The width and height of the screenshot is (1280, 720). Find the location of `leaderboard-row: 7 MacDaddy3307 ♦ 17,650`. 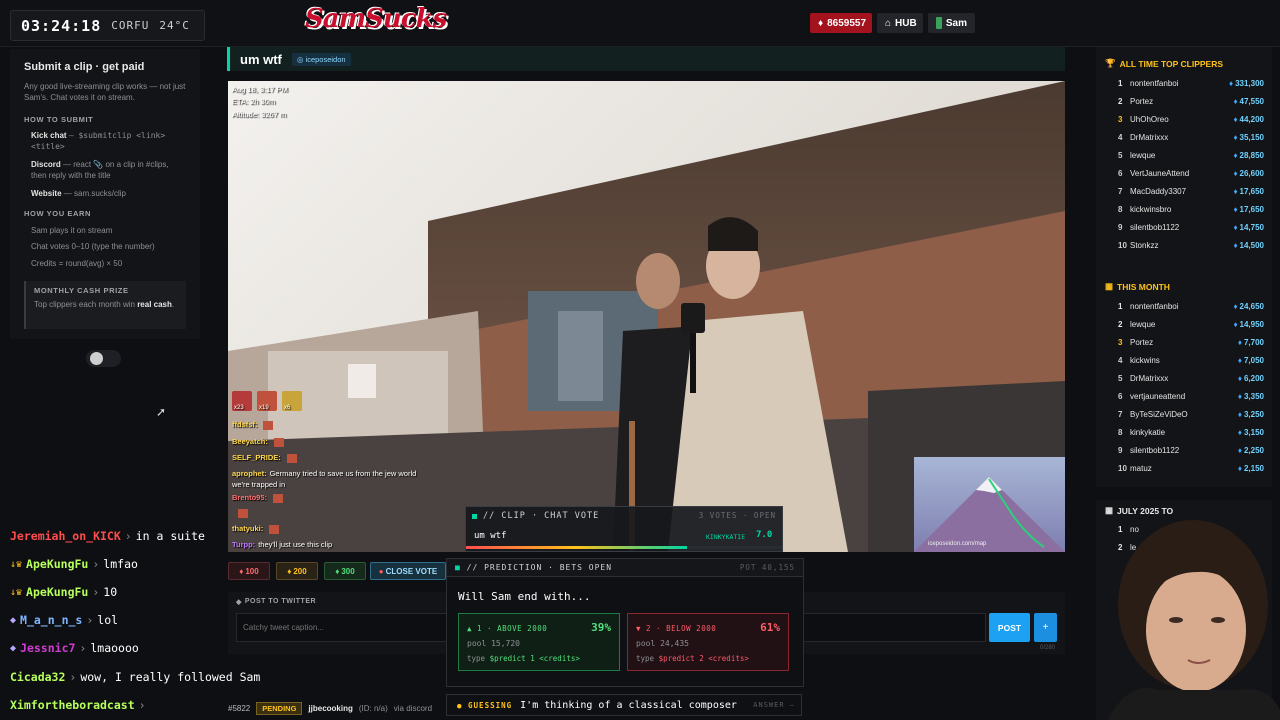

leaderboard-row: 7 MacDaddy3307 ♦ 17,650 is located at coordinates (1191, 191).